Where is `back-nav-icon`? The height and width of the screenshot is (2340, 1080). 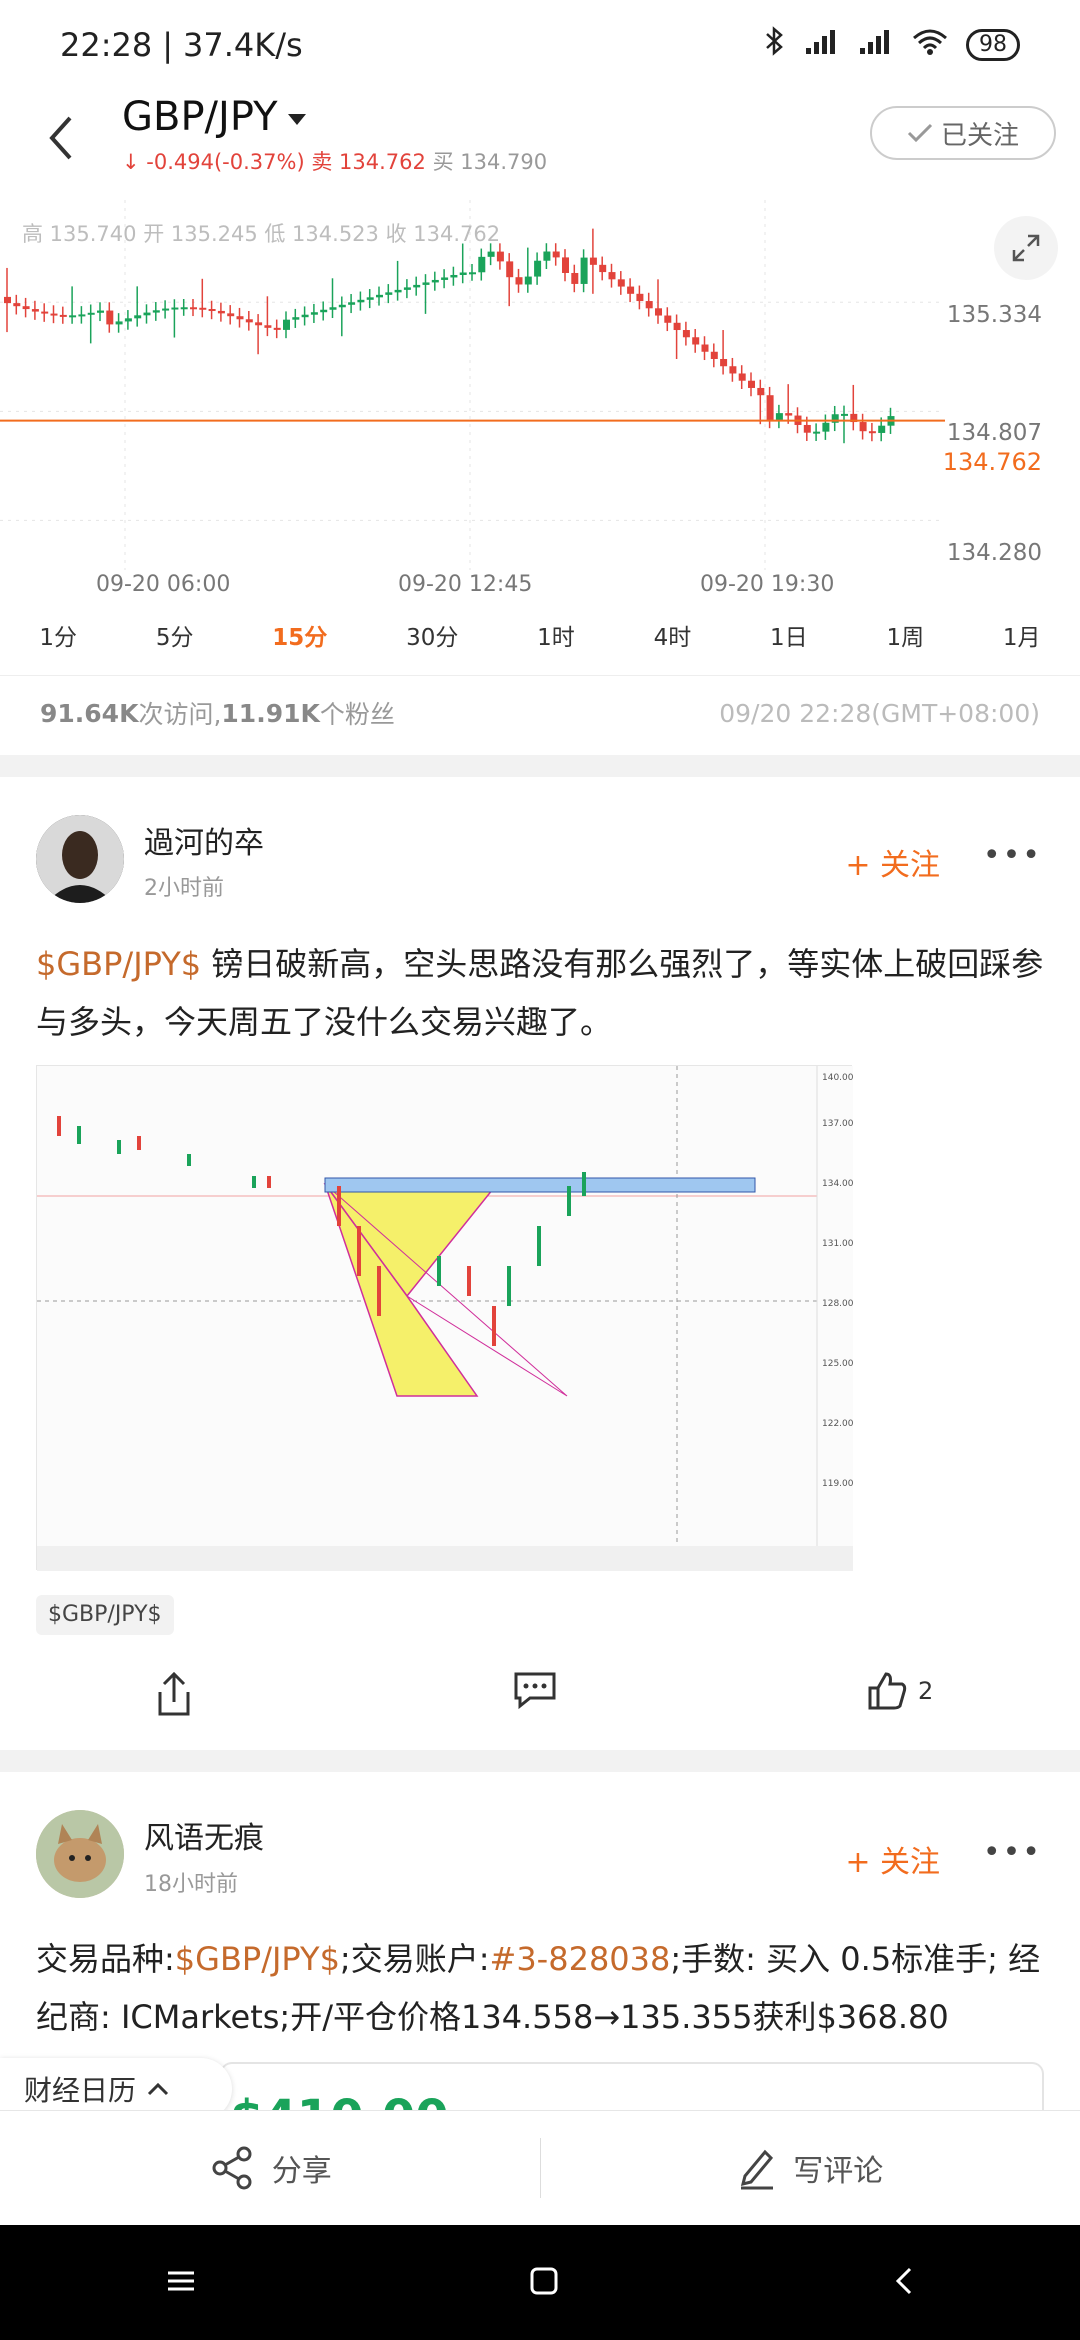 back-nav-icon is located at coordinates (903, 2283).